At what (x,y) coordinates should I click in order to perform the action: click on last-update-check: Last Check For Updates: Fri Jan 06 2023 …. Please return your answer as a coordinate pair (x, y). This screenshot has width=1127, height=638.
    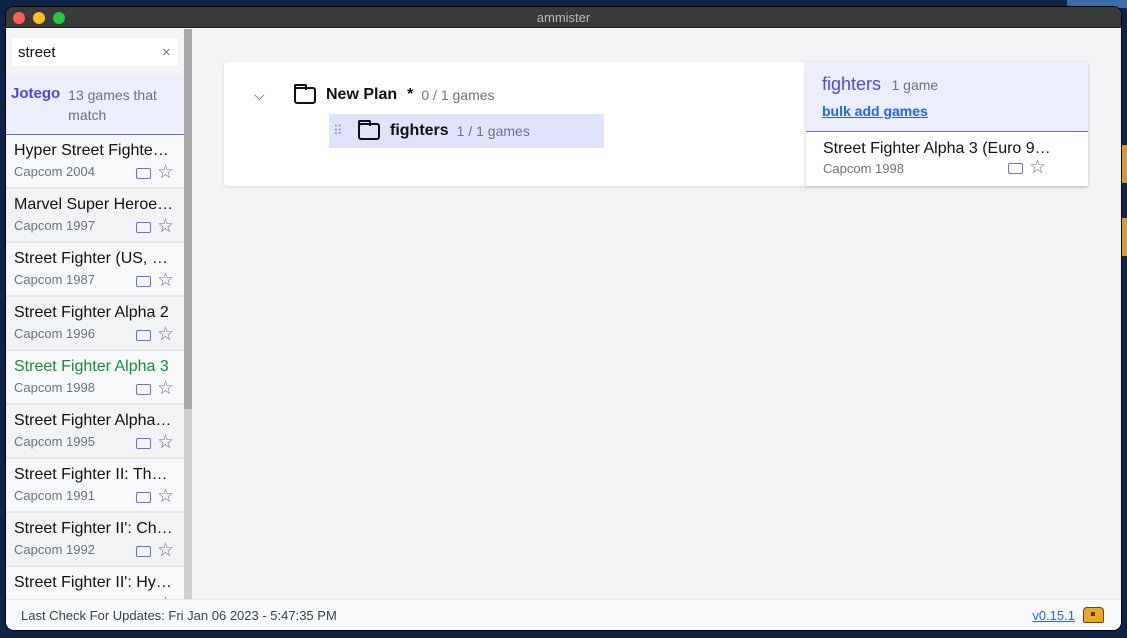
    Looking at the image, I should click on (179, 615).